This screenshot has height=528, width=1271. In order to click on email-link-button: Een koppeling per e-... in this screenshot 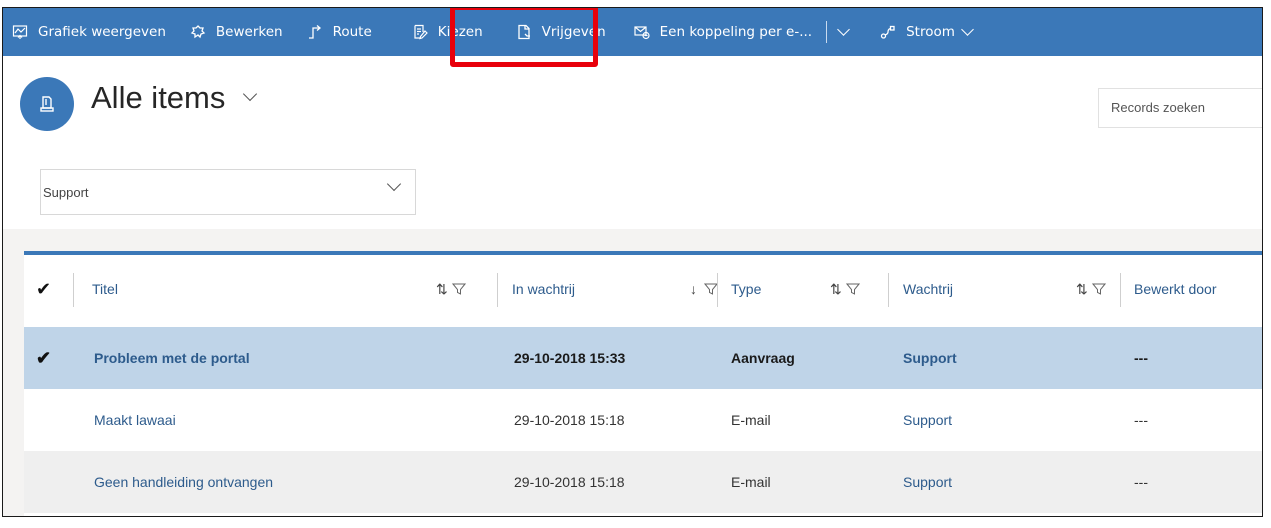, I will do `click(723, 32)`.